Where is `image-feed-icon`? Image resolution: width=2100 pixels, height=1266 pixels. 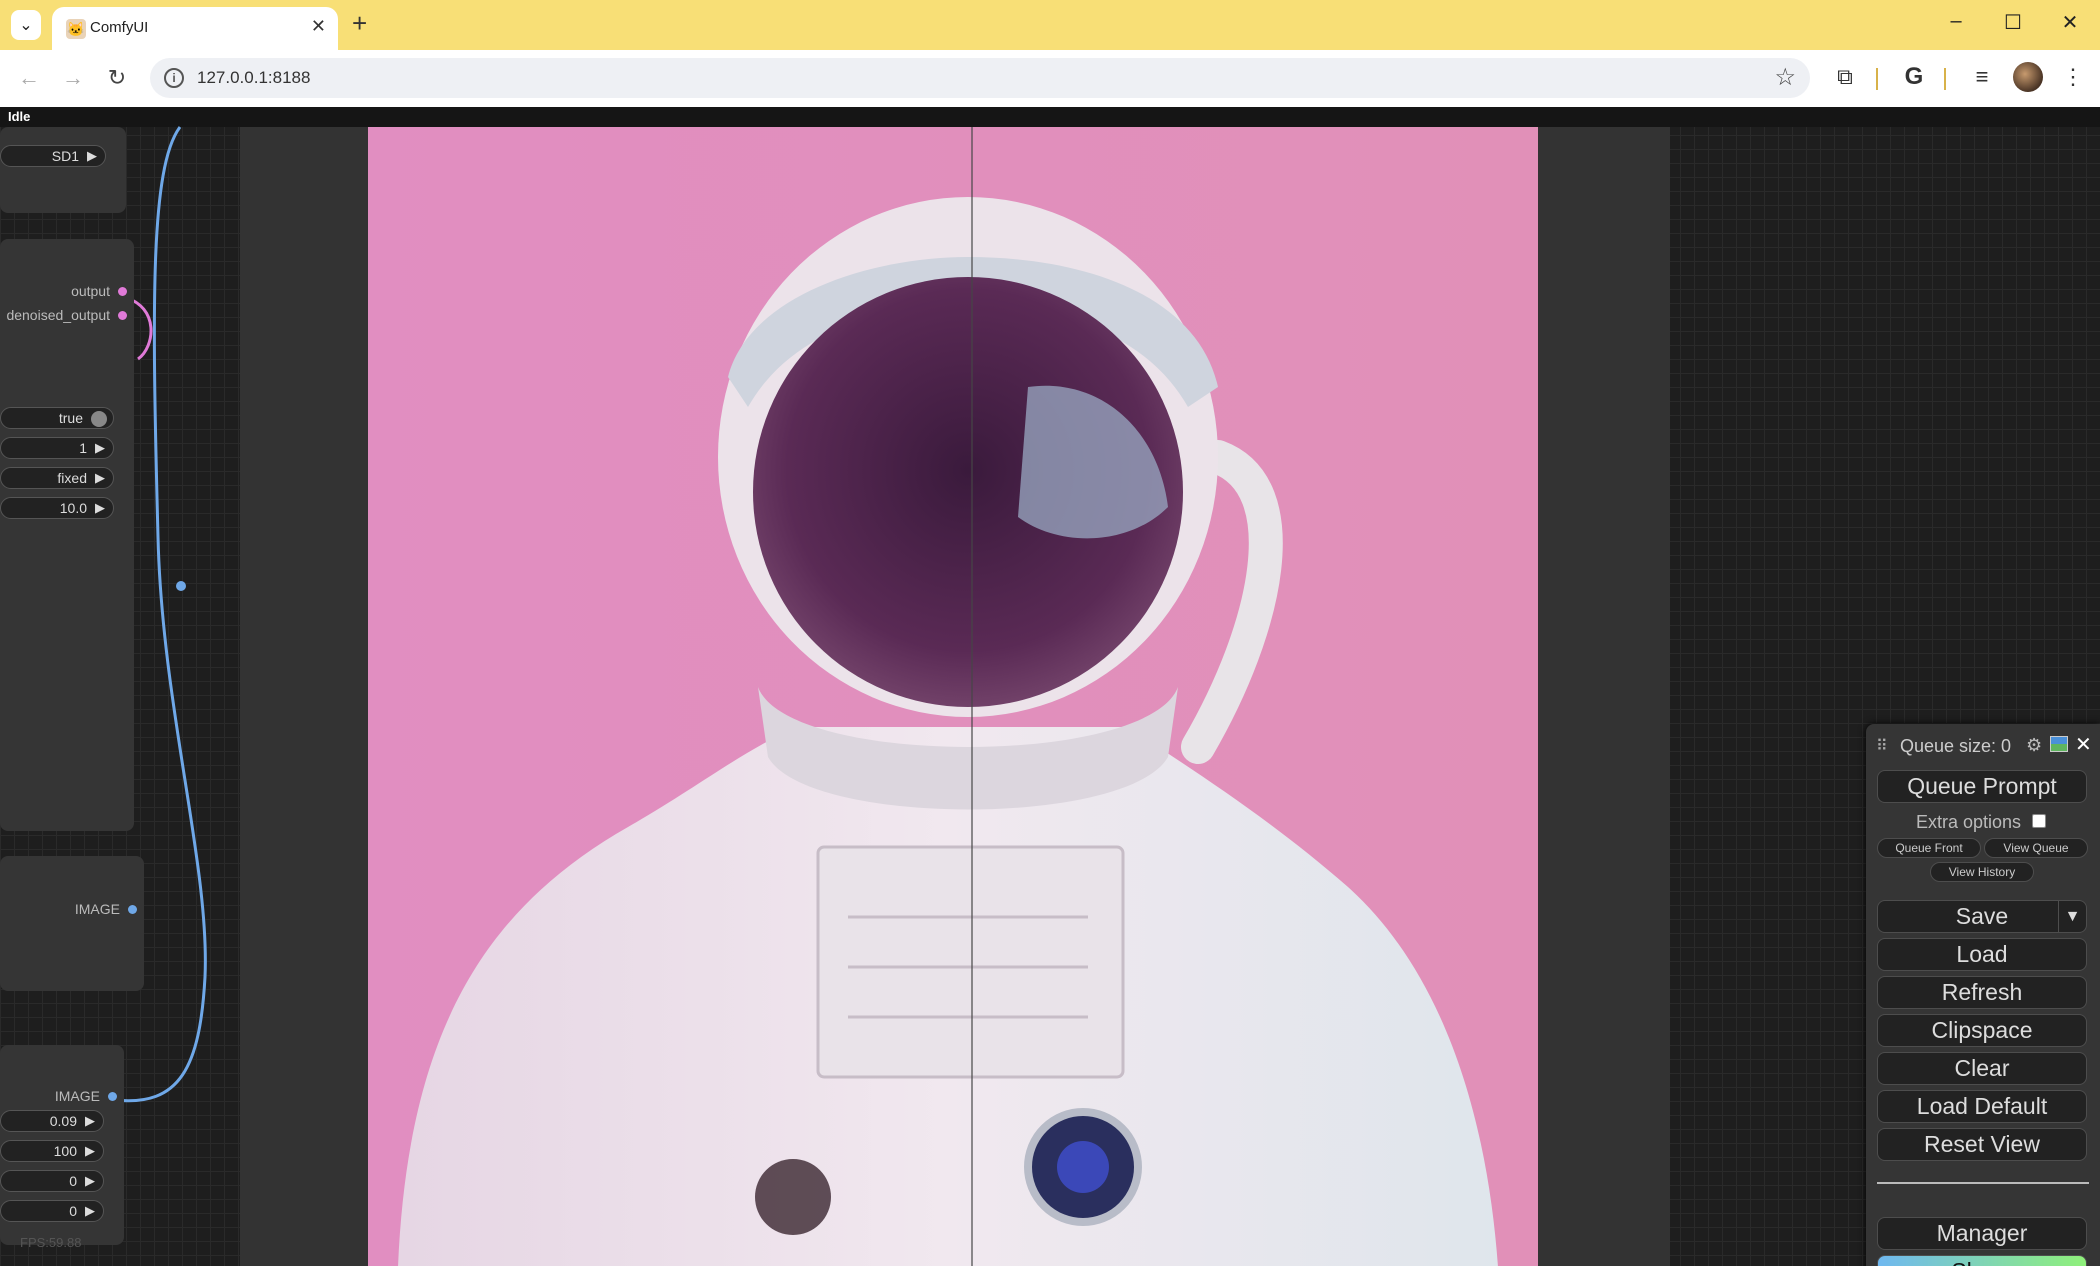 image-feed-icon is located at coordinates (2059, 744).